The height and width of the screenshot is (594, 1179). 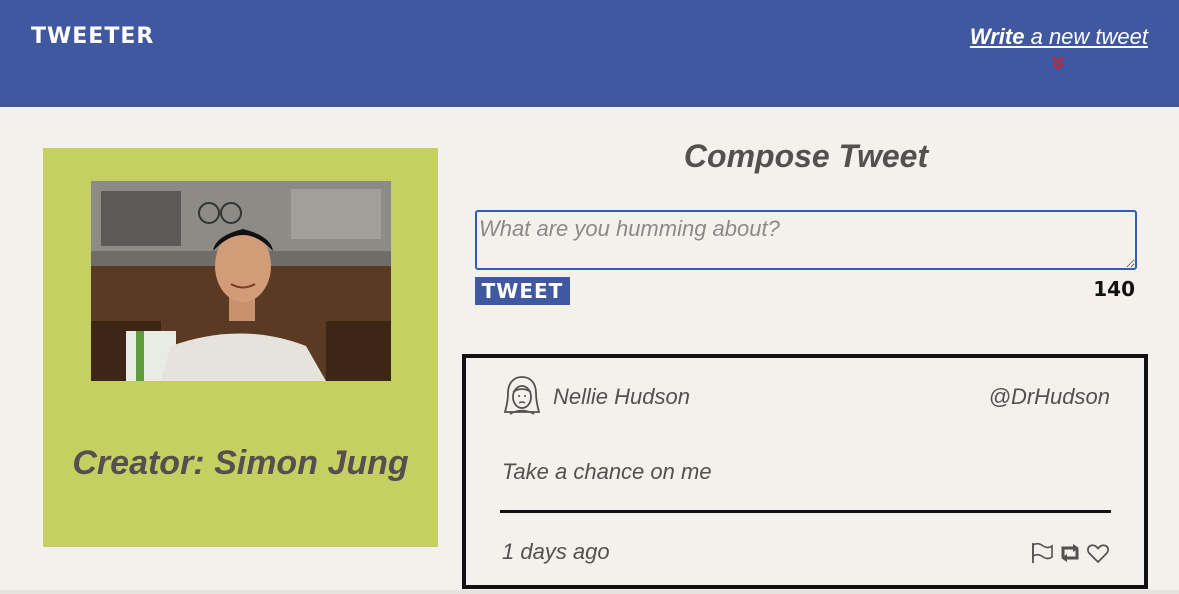 What do you see at coordinates (522, 395) in the screenshot?
I see `user-avatar-icon` at bounding box center [522, 395].